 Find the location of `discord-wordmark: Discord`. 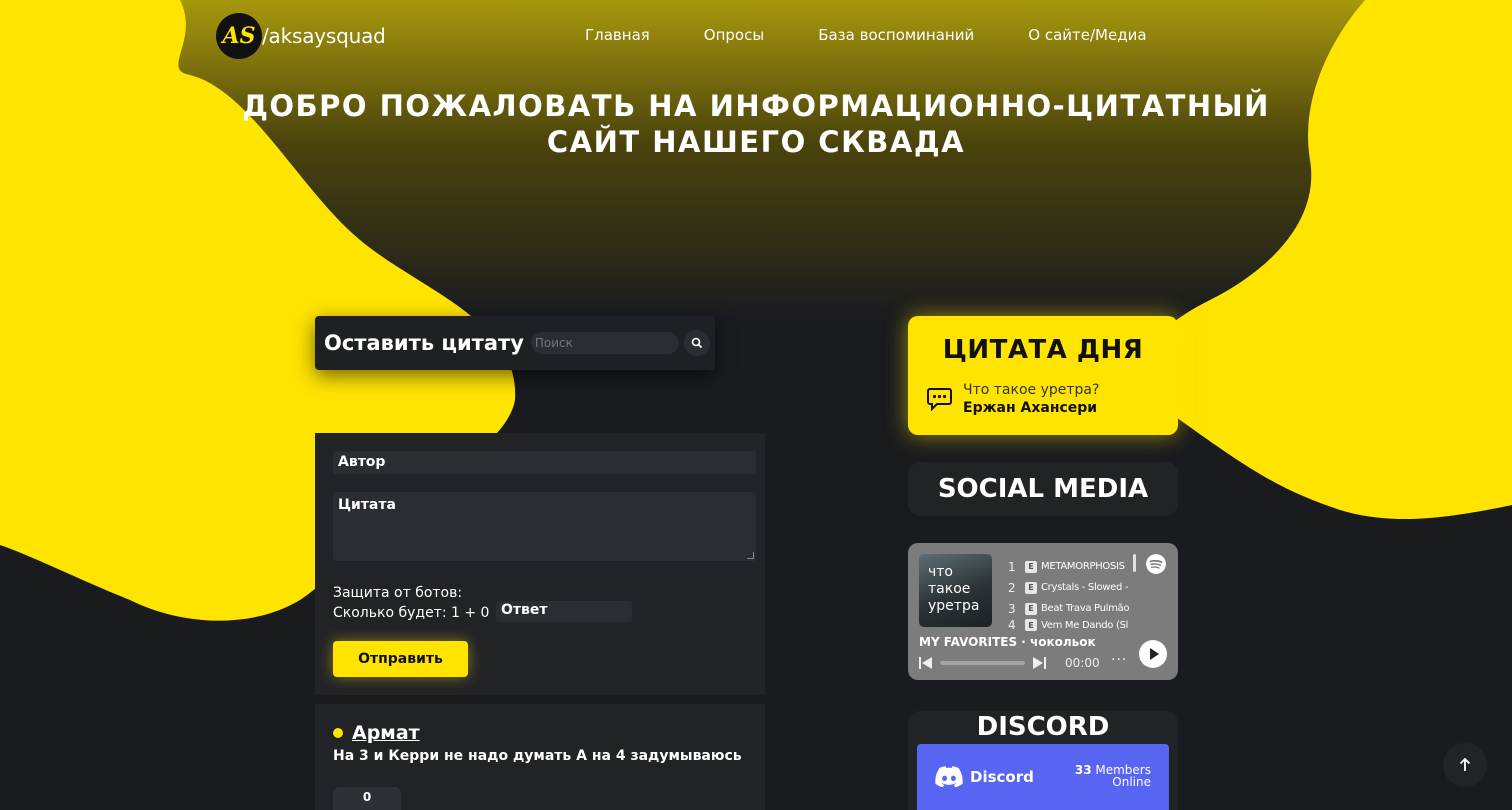

discord-wordmark: Discord is located at coordinates (1002, 776).